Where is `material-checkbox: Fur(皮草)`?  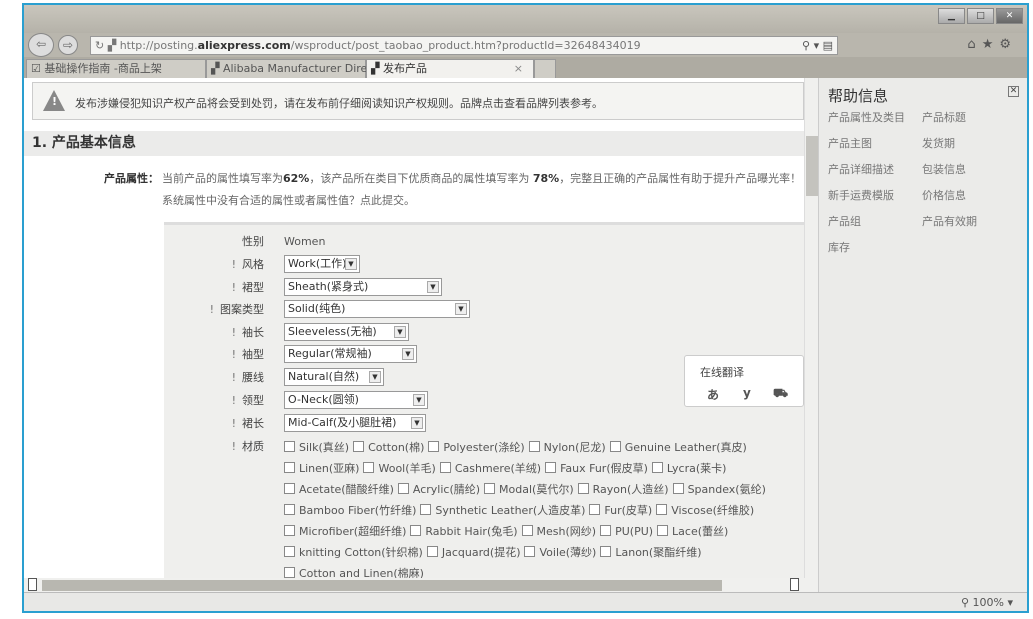
material-checkbox: Fur(皮草) is located at coordinates (620, 510).